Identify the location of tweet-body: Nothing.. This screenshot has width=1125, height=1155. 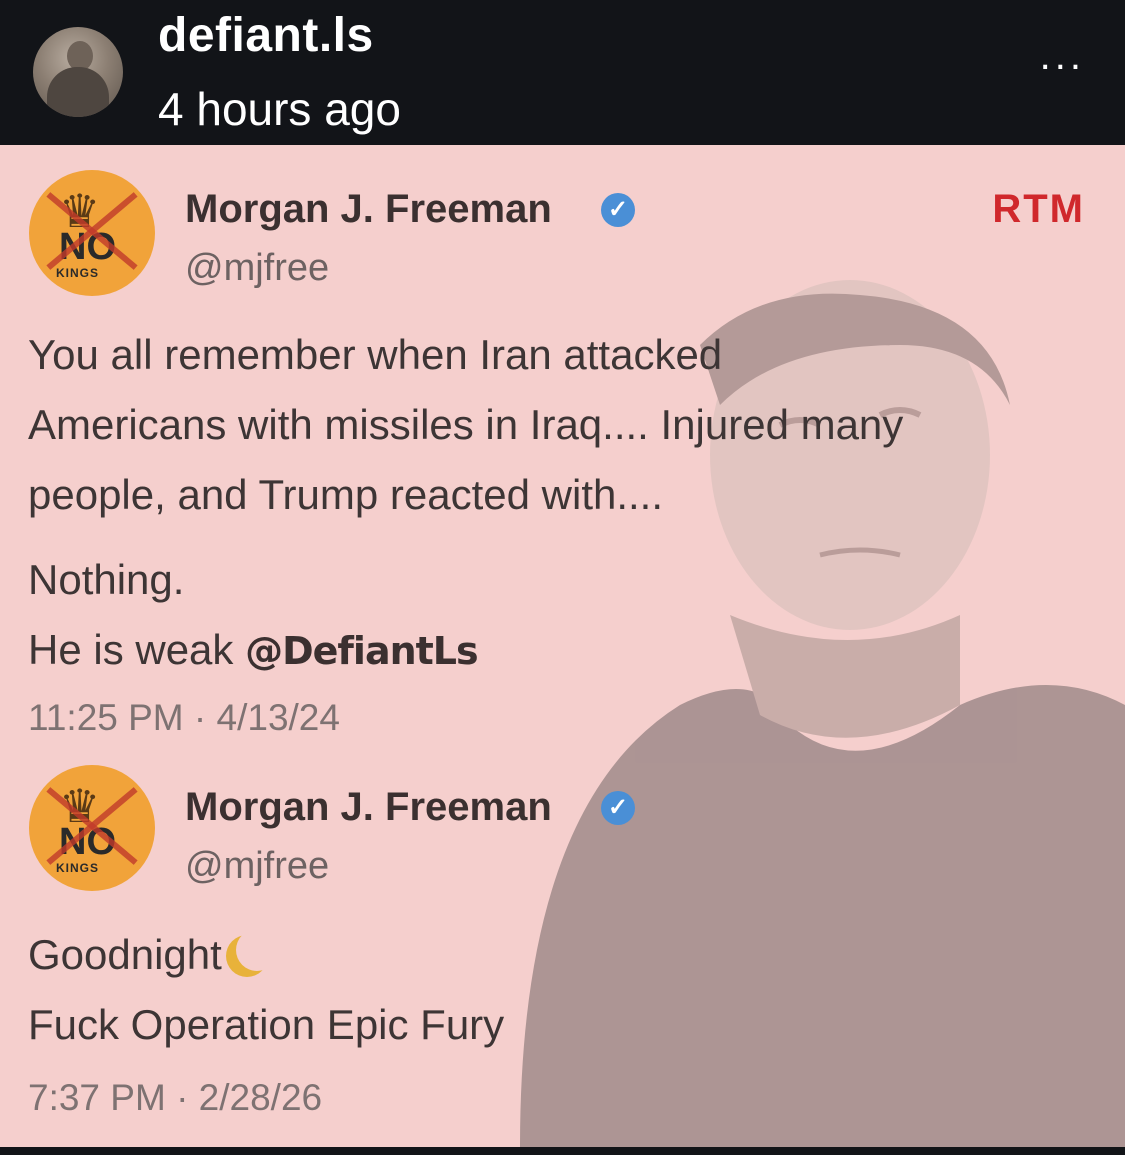
(106, 580).